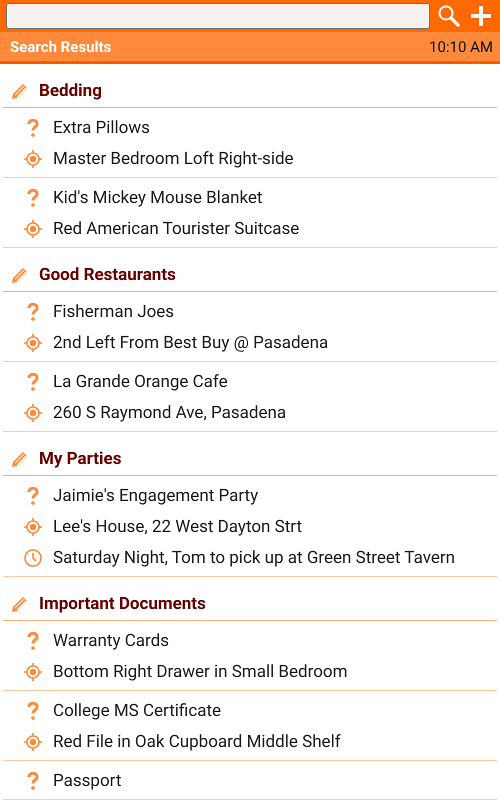 The width and height of the screenshot is (500, 800). What do you see at coordinates (137, 710) in the screenshot?
I see `entry-text: College MS Certificate` at bounding box center [137, 710].